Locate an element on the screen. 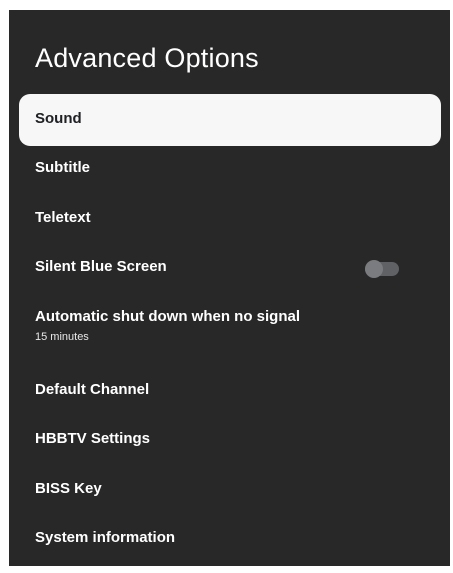 The image size is (453, 573). silent-blue-screen-toggle is located at coordinates (382, 269).